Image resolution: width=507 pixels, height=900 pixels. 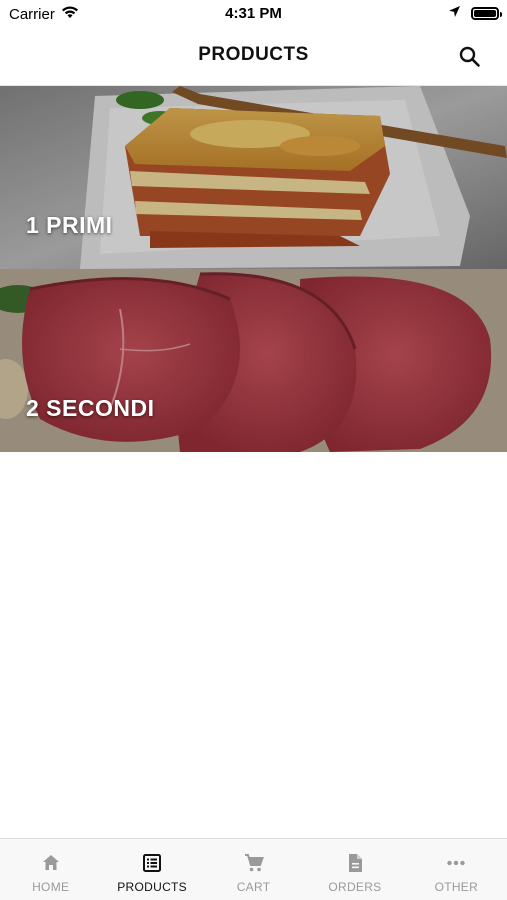 I want to click on header-bar: PRODUCTS, so click(x=253, y=57).